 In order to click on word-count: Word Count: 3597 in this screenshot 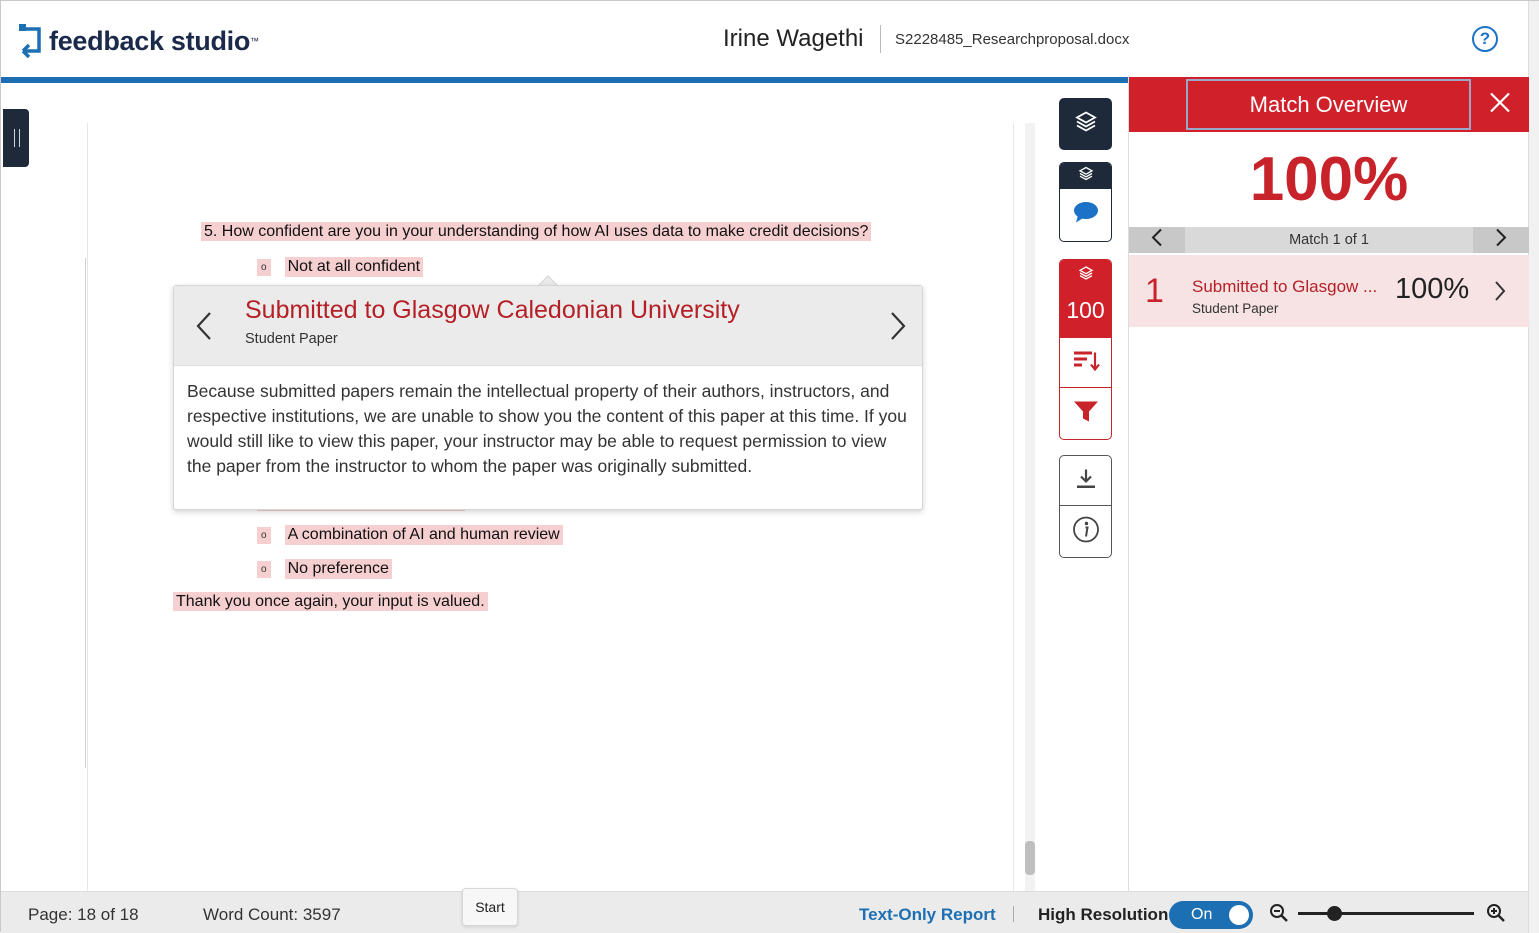, I will do `click(272, 914)`.